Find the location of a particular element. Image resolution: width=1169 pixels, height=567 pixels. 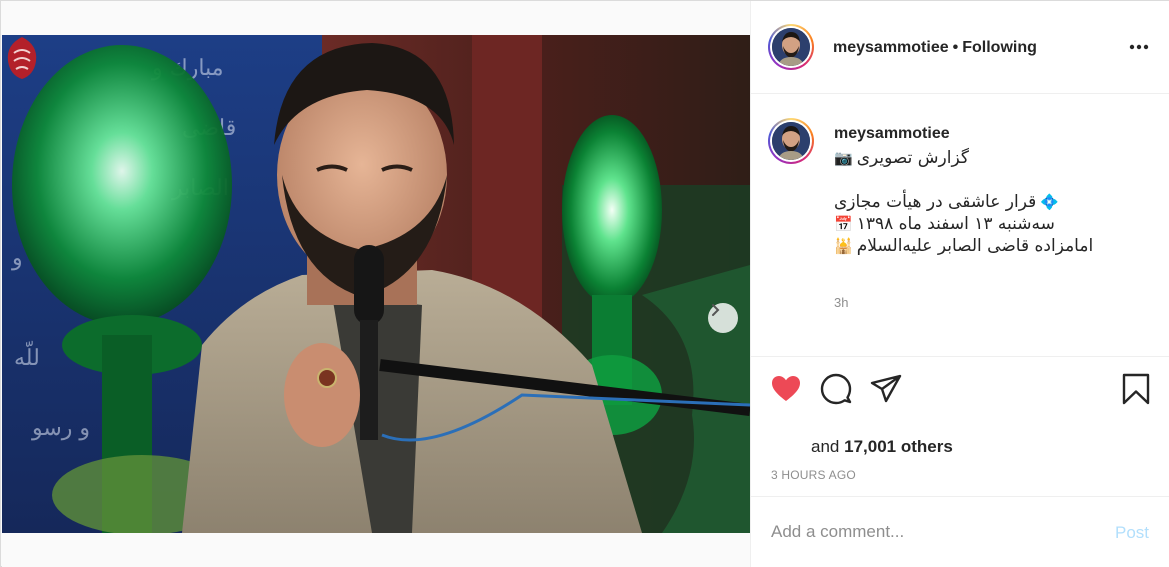

camera-icon: 📷 is located at coordinates (843, 158).